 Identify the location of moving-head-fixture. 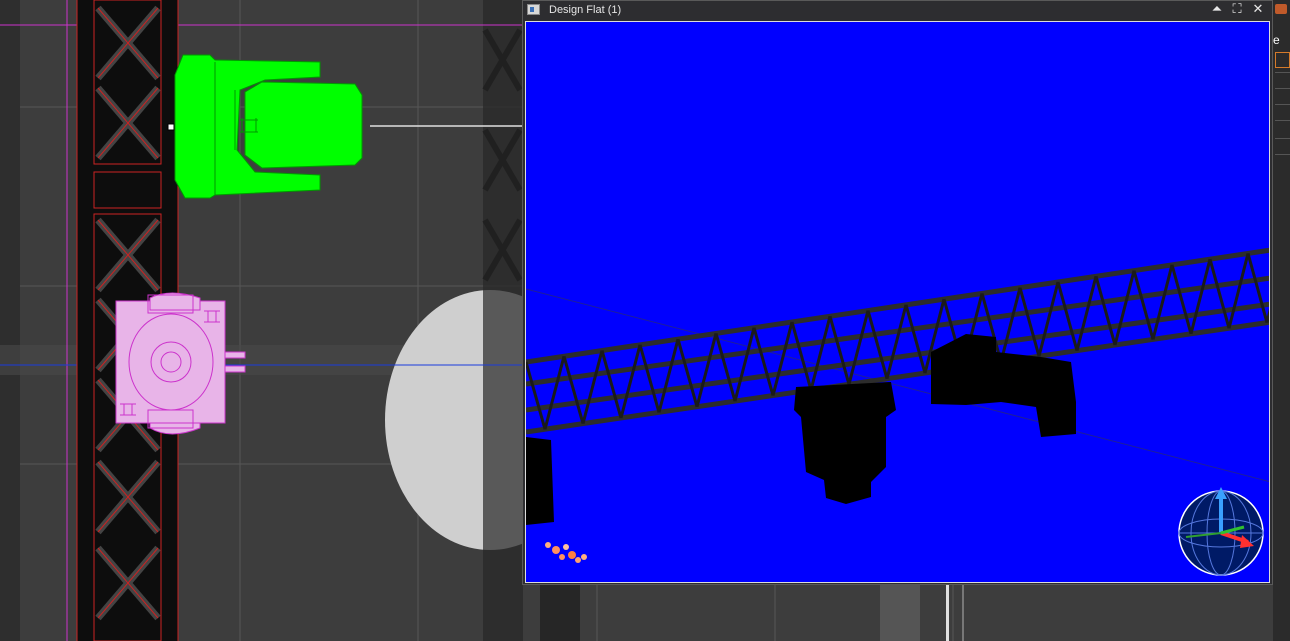
(344, 126).